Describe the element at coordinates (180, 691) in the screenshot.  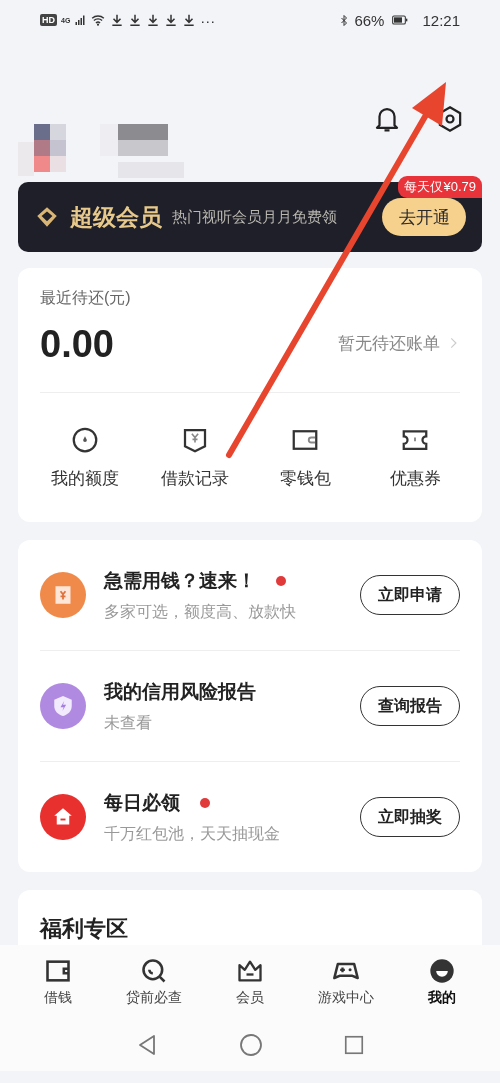
I see `service-title: 我的信用风险报告` at that location.